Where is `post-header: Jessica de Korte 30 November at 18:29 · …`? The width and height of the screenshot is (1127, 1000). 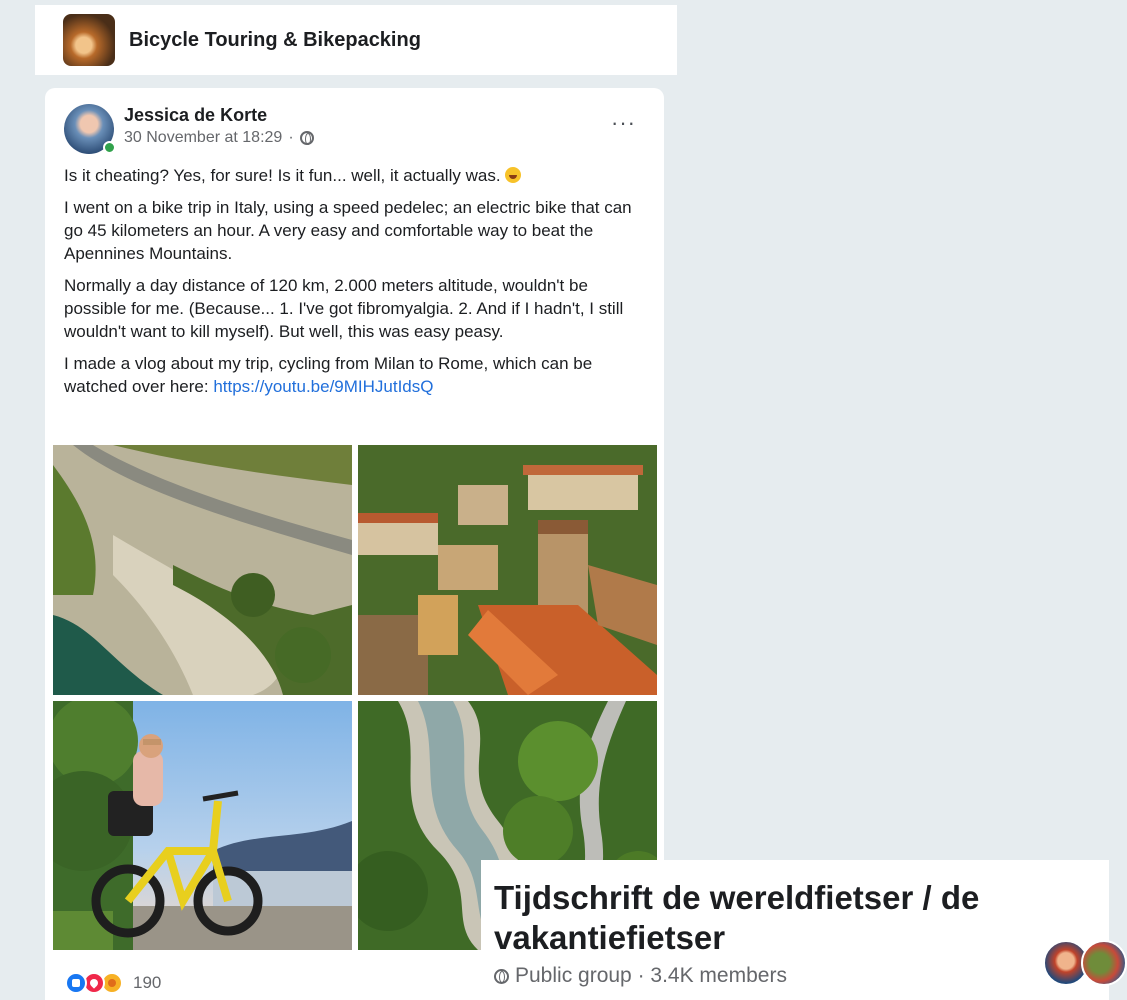 post-header: Jessica de Korte 30 November at 18:29 · … is located at coordinates (354, 126).